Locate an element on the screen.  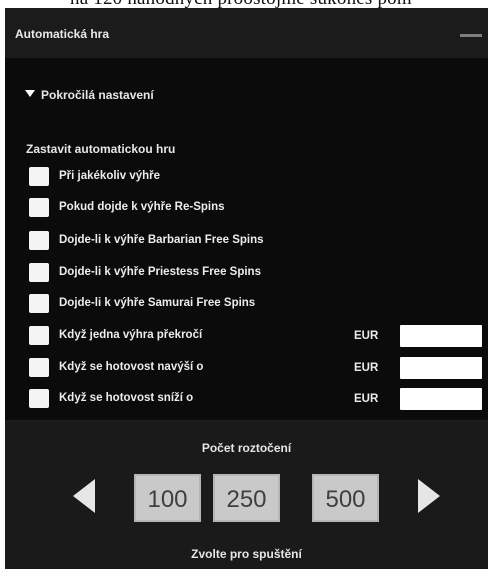
cash-decrease-amount-input is located at coordinates (441, 399).